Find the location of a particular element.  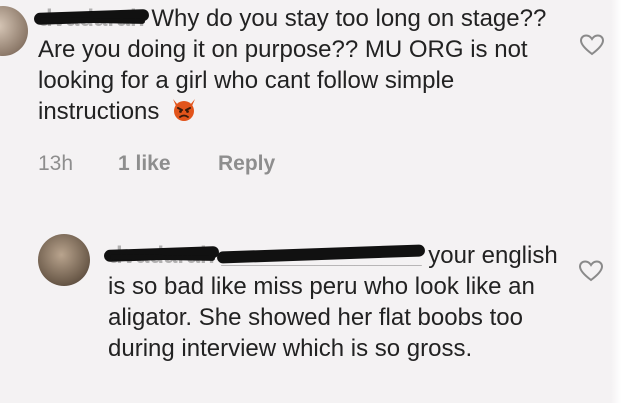

angry-devil-emoji is located at coordinates (184, 113).